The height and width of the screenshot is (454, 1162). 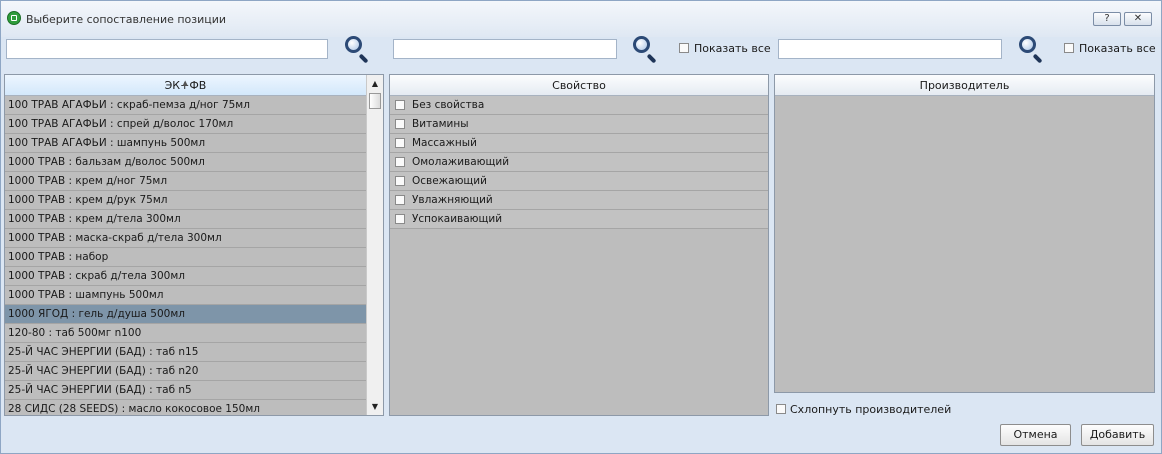 I want to click on property-label: Успокаивающий, so click(x=457, y=219).